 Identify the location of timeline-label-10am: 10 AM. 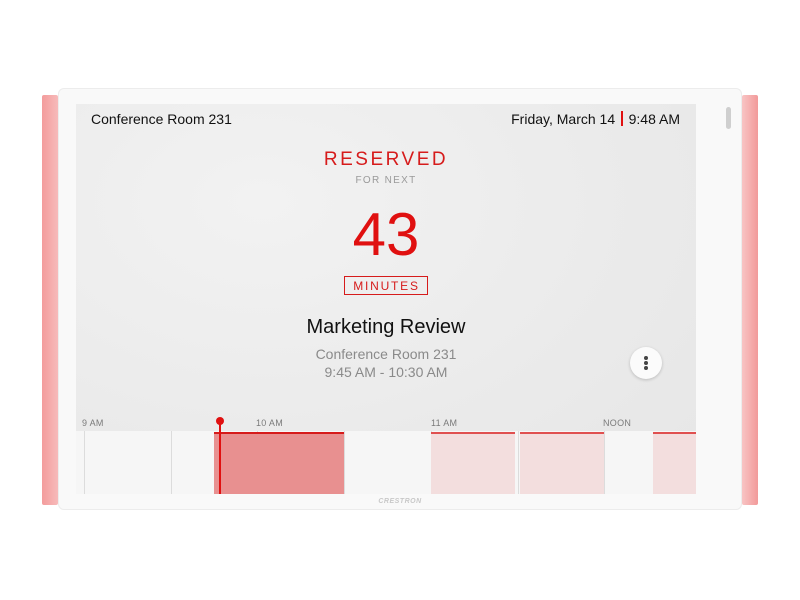
(270, 423).